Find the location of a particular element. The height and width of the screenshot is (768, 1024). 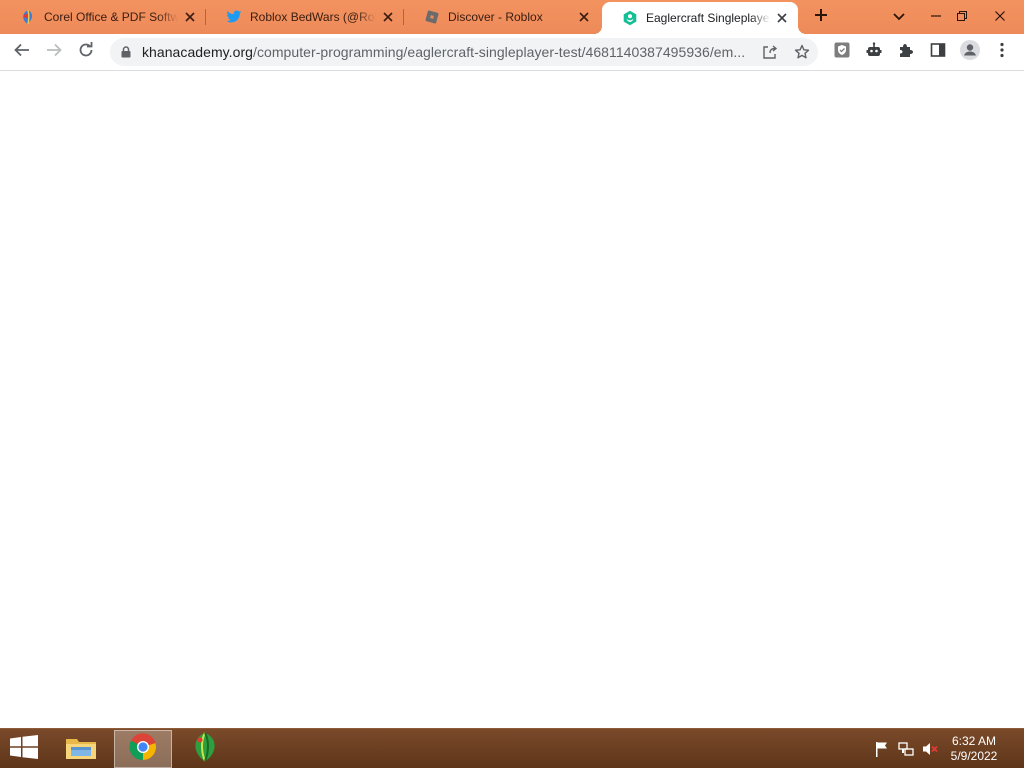

forward-arrow-icon is located at coordinates (54, 52).